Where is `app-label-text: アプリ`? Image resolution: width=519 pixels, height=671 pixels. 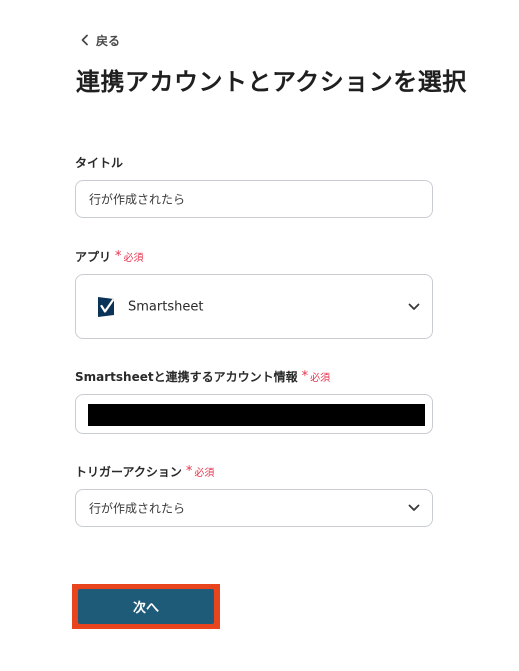 app-label-text: アプリ is located at coordinates (93, 257).